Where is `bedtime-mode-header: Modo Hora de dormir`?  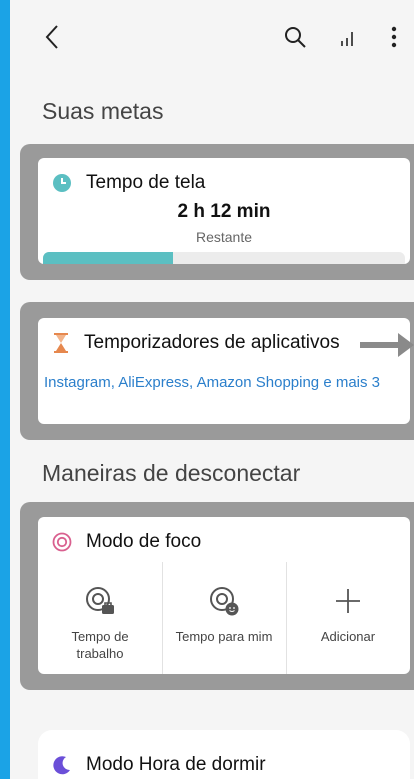 bedtime-mode-header: Modo Hora de dormir is located at coordinates (159, 765).